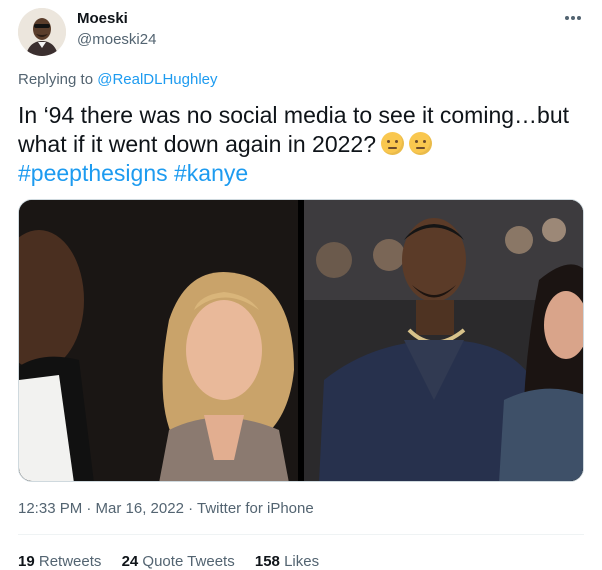 The image size is (602, 570). What do you see at coordinates (157, 79) in the screenshot?
I see `reply-target-link: @RealDLHughley` at bounding box center [157, 79].